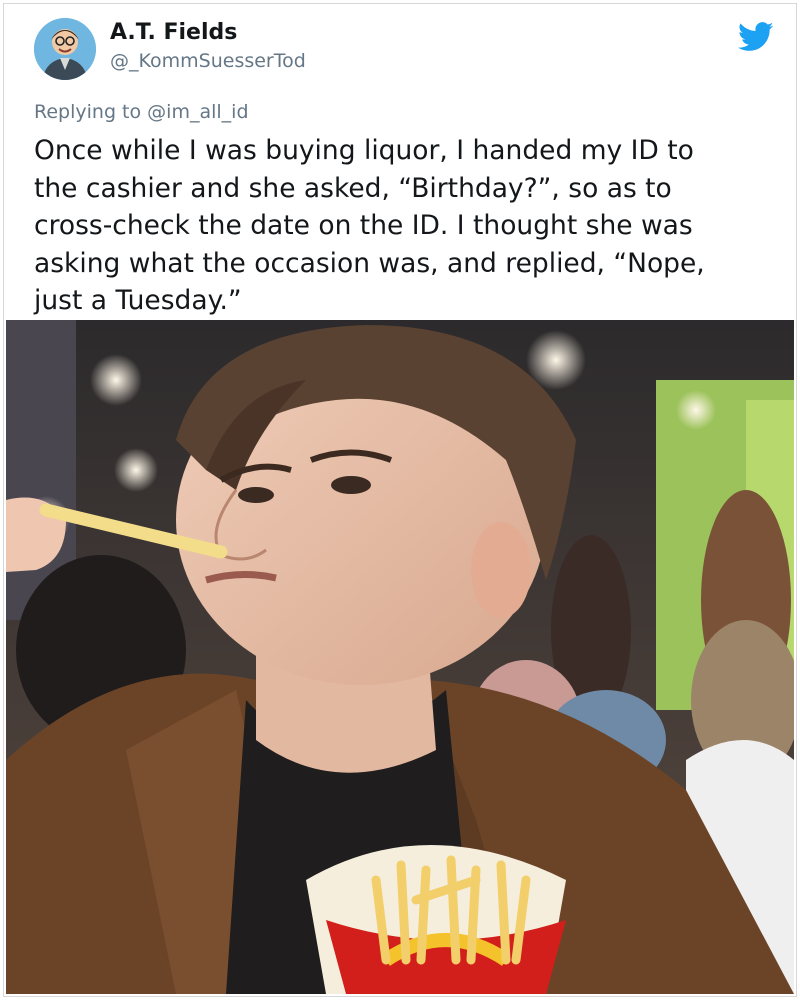 The width and height of the screenshot is (800, 1000). Describe the element at coordinates (88, 112) in the screenshot. I see `replying-prefix: Replying to` at that location.